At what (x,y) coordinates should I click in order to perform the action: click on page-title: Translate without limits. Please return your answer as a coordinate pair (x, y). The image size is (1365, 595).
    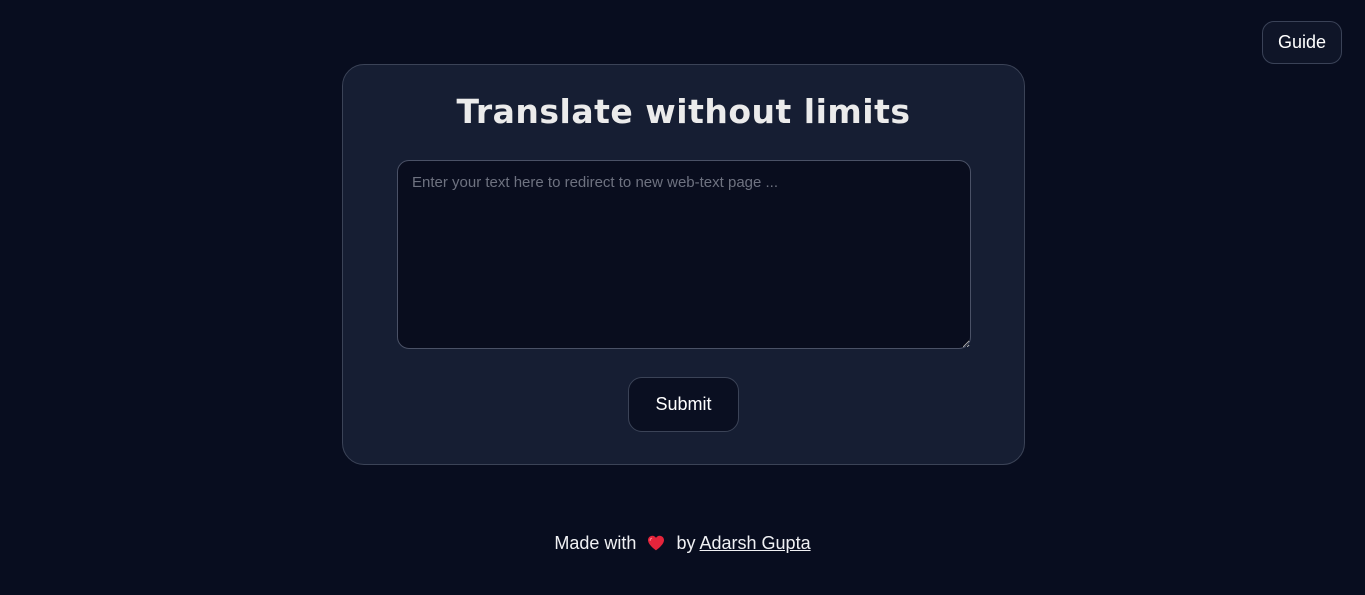
    Looking at the image, I should click on (683, 111).